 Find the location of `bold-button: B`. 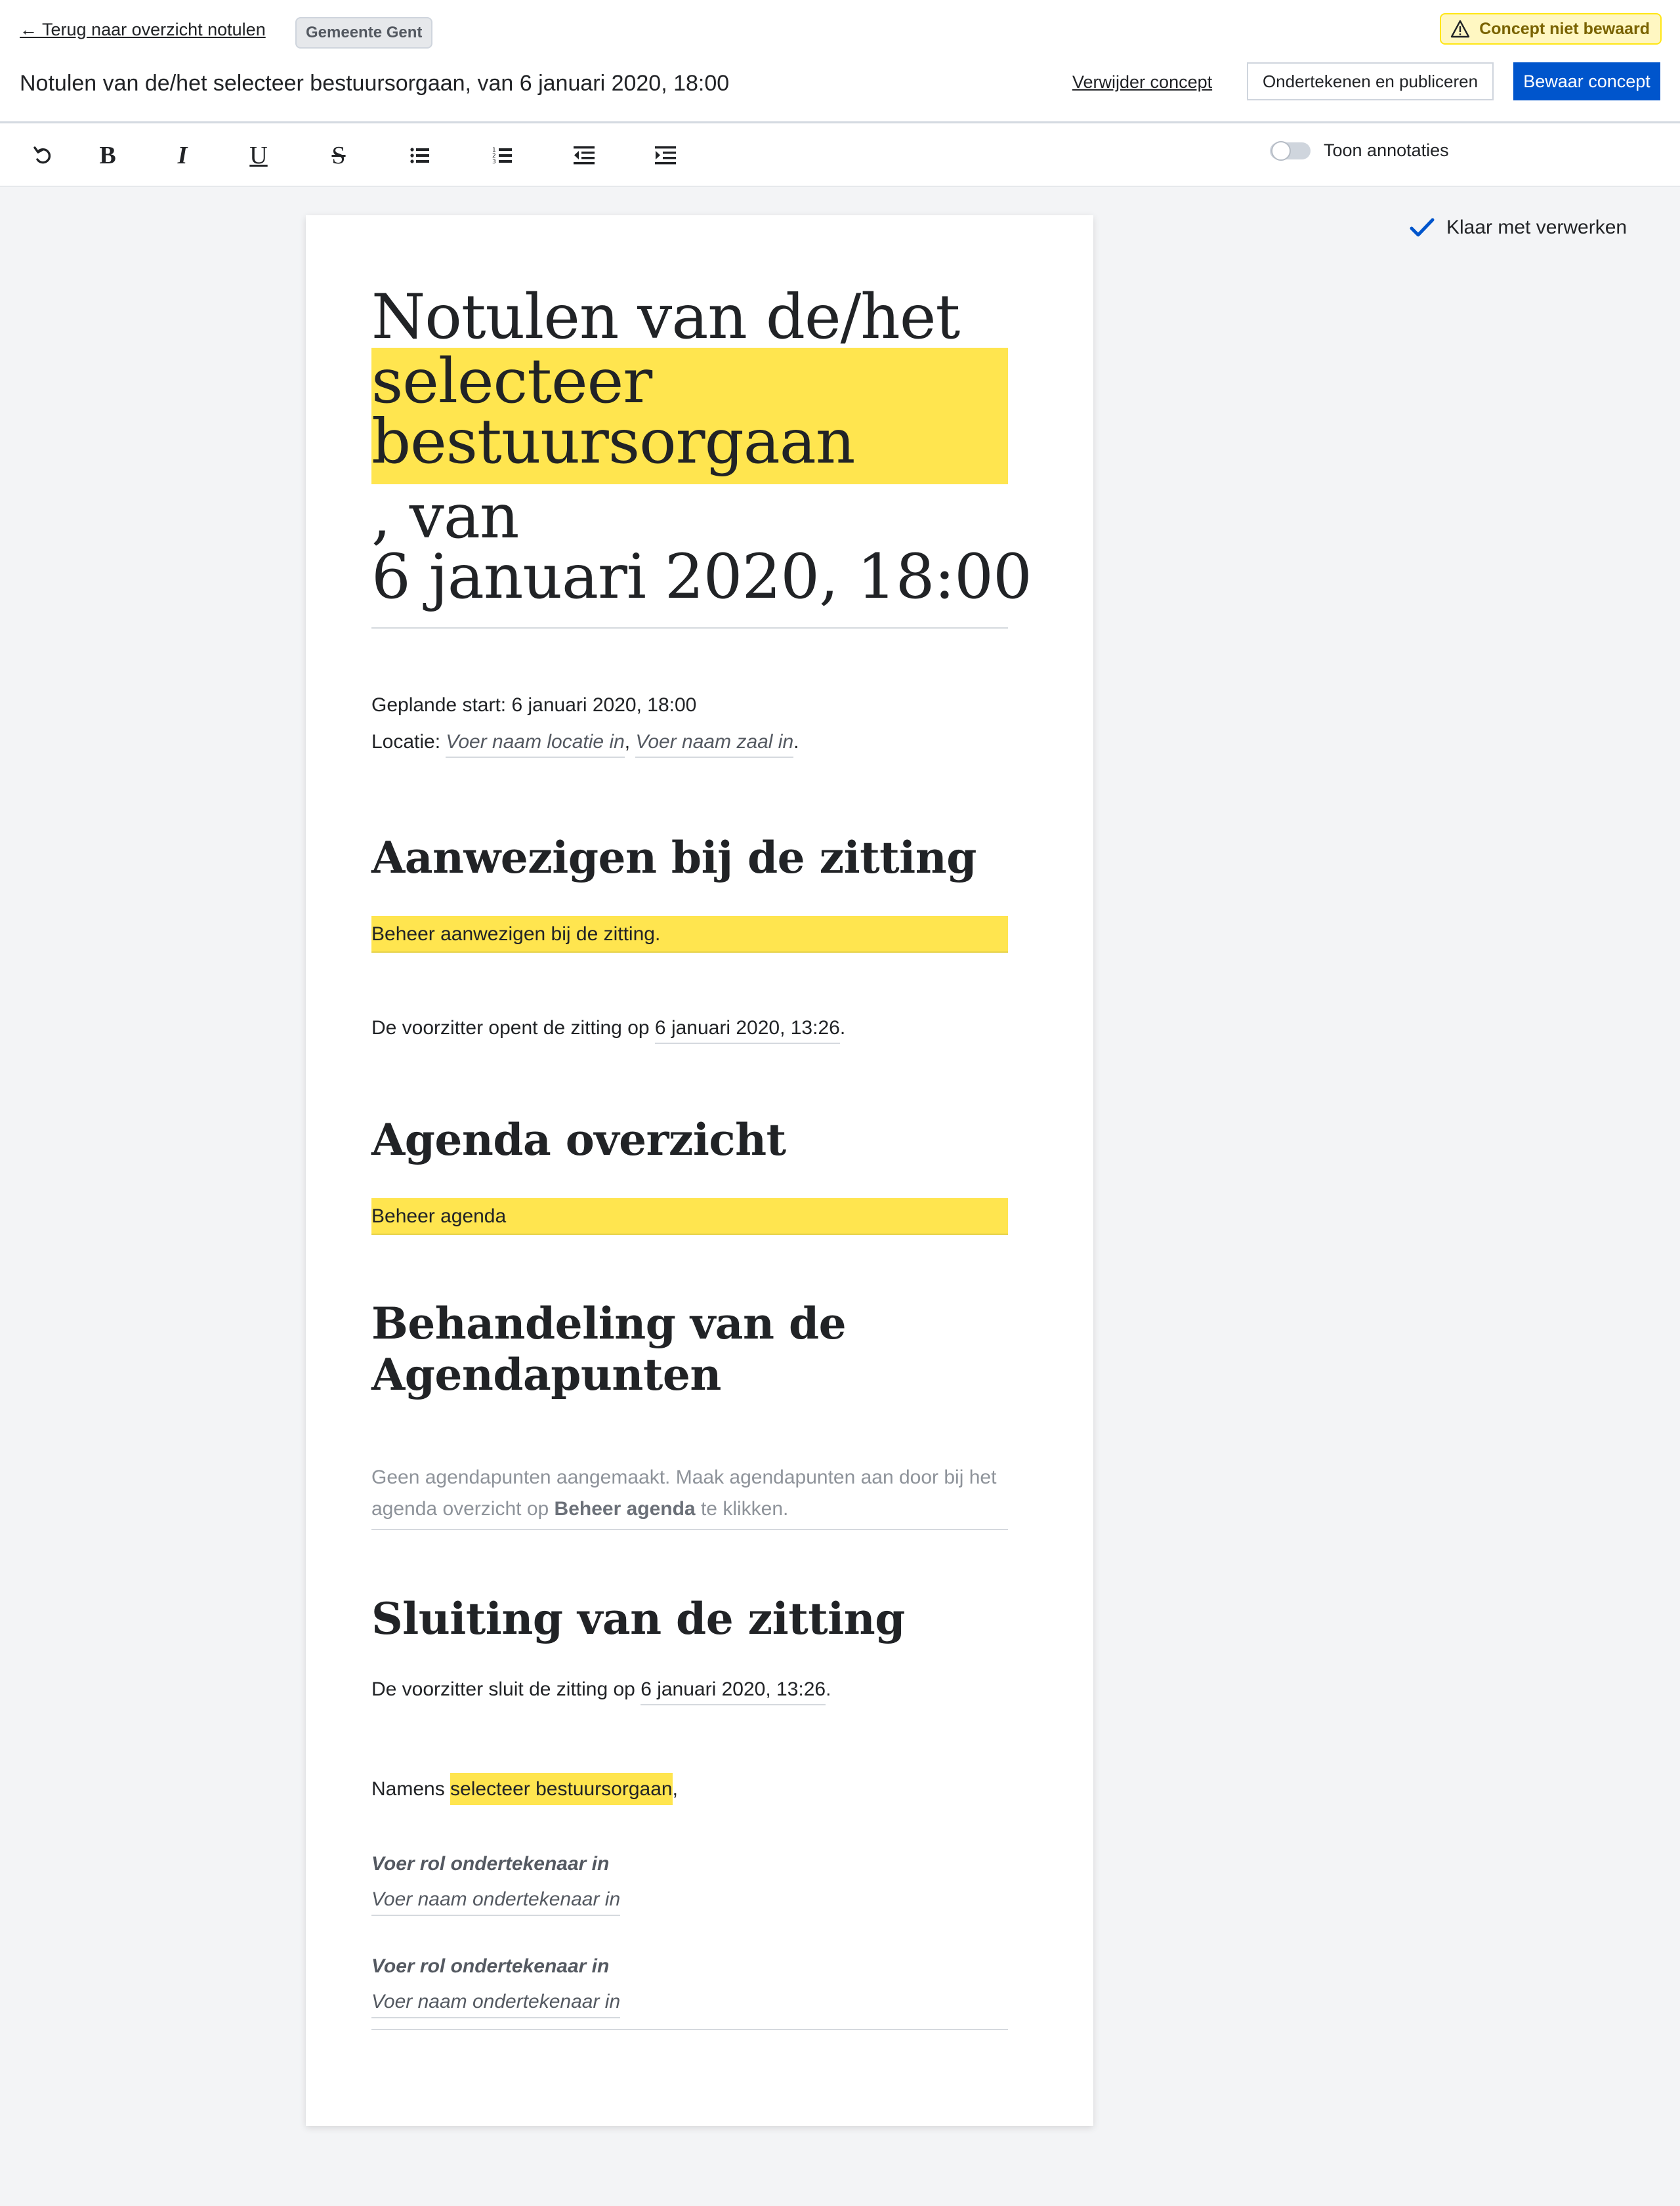

bold-button: B is located at coordinates (107, 155).